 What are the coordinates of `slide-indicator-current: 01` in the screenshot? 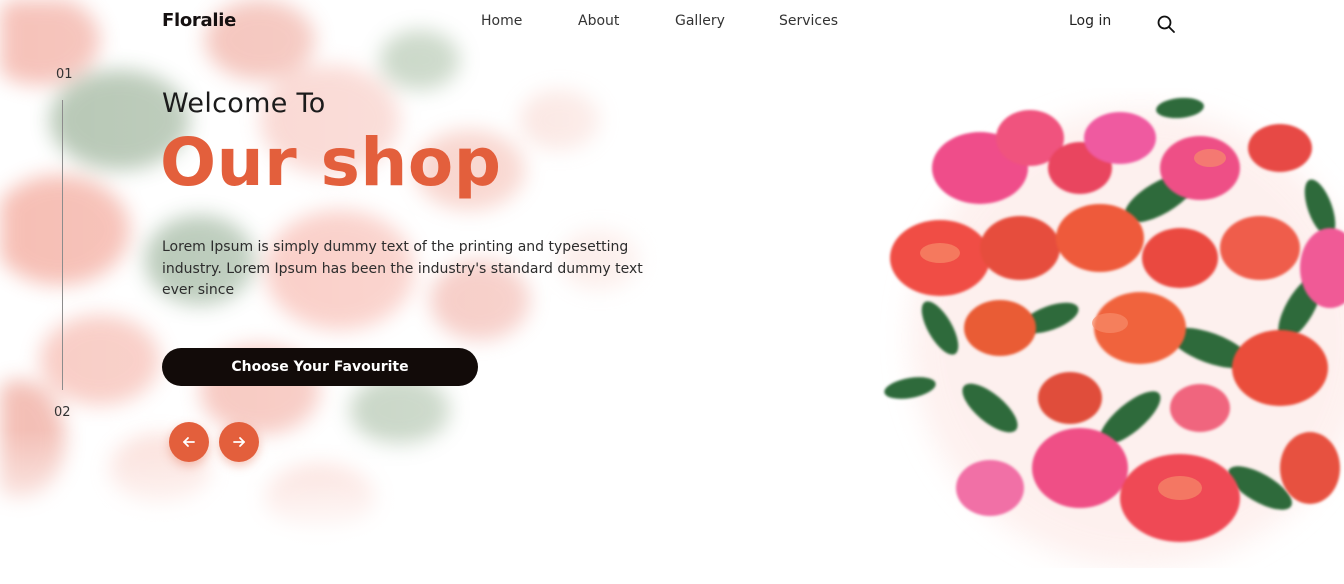 It's located at (64, 74).